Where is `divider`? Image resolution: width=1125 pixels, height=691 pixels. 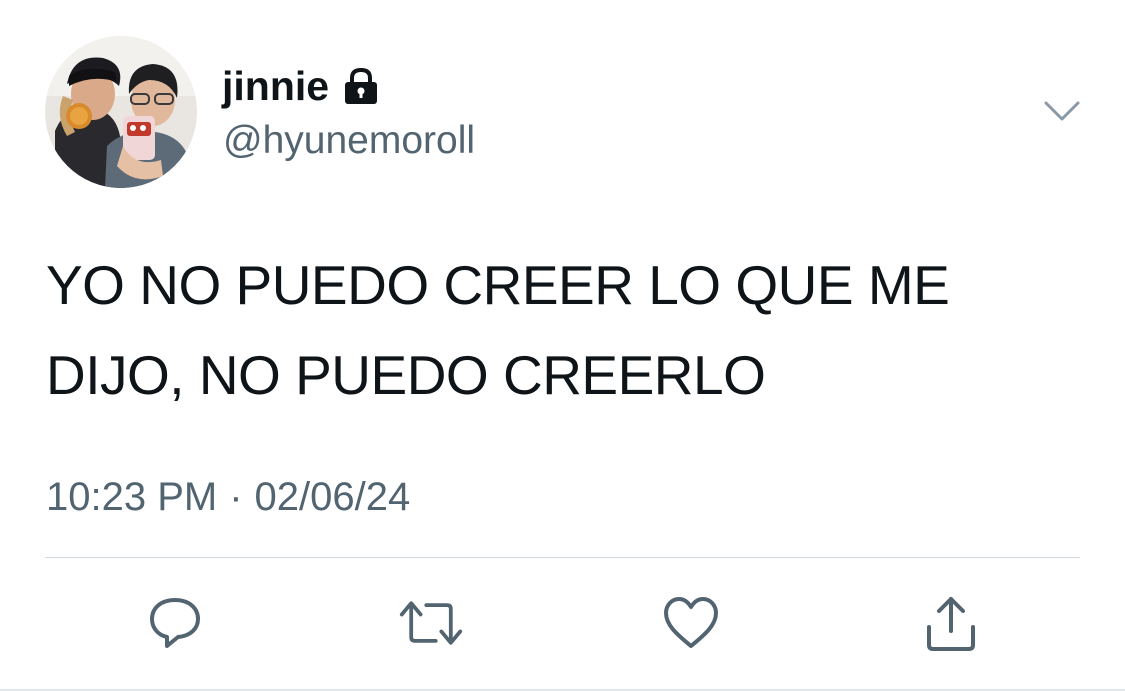
divider is located at coordinates (562, 557).